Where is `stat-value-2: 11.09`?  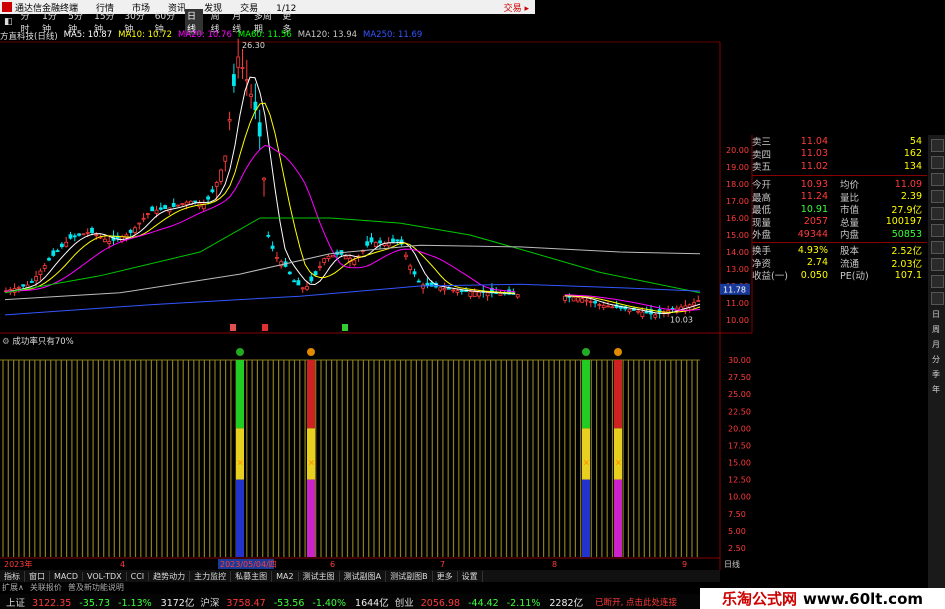
stat-value-2: 11.09 is located at coordinates (908, 184).